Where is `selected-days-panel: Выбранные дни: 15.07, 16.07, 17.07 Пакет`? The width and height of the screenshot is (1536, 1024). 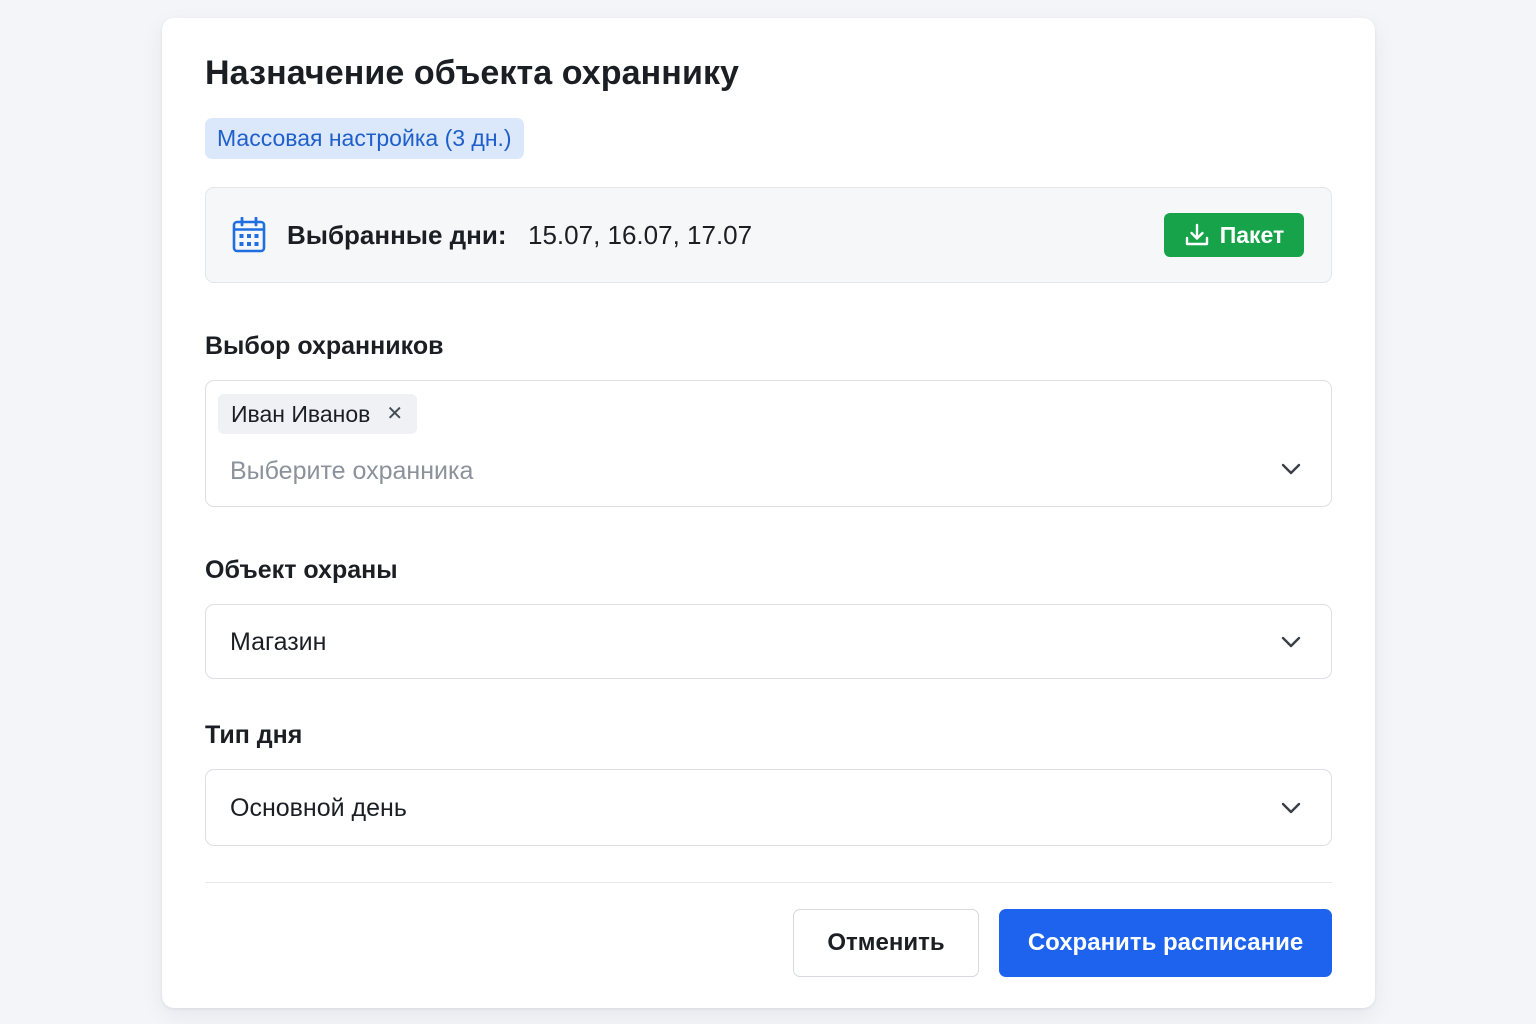
selected-days-panel: Выбранные дни: 15.07, 16.07, 17.07 Пакет is located at coordinates (768, 235).